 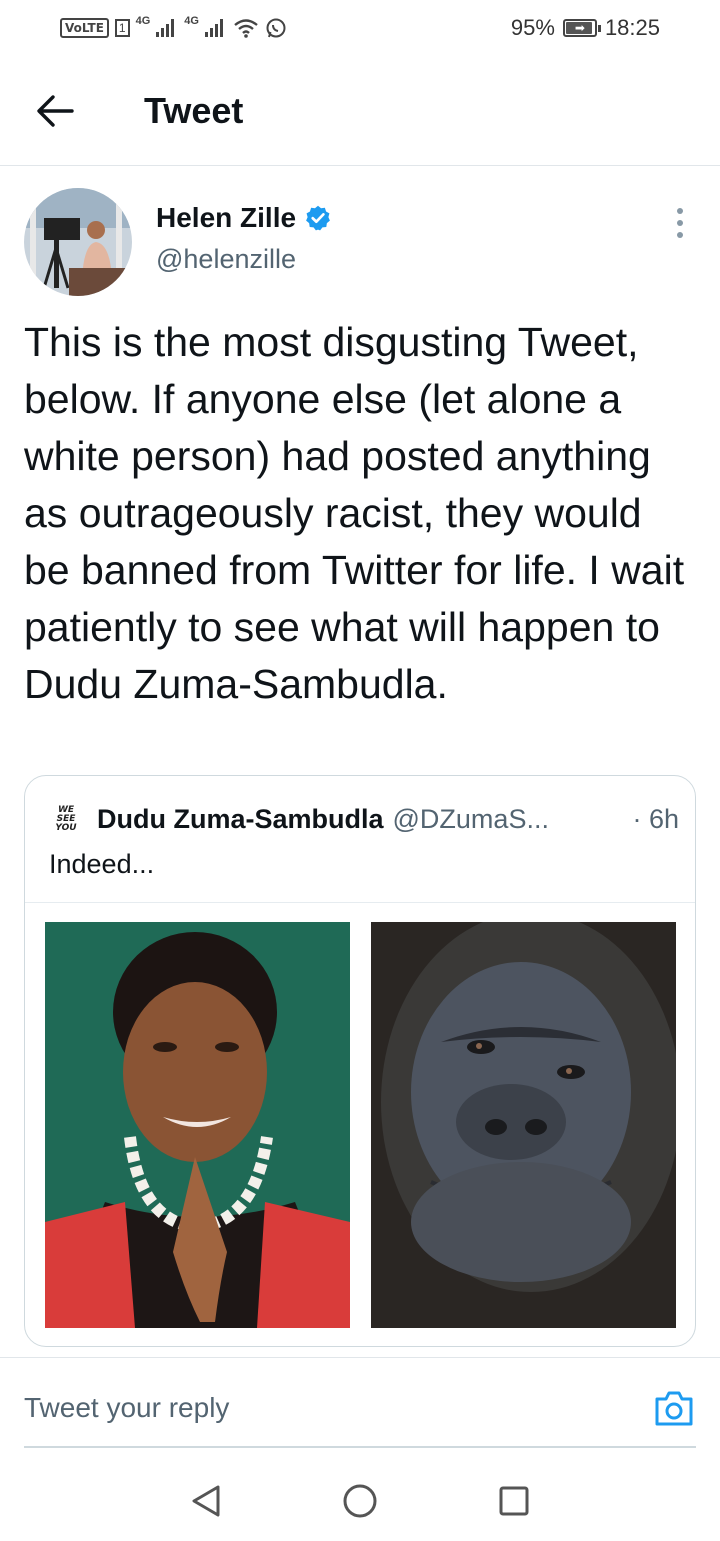 I want to click on battery-percent: 95%, so click(x=532, y=27).